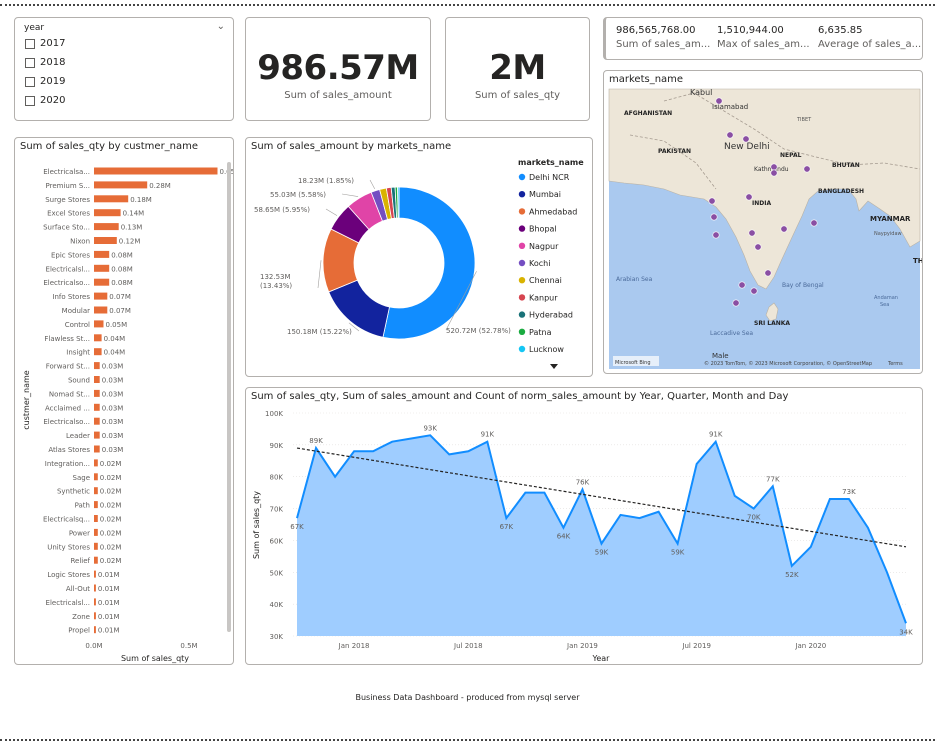 This screenshot has height=742, width=935. What do you see at coordinates (398, 202) in the screenshot?
I see `donut-slice` at bounding box center [398, 202].